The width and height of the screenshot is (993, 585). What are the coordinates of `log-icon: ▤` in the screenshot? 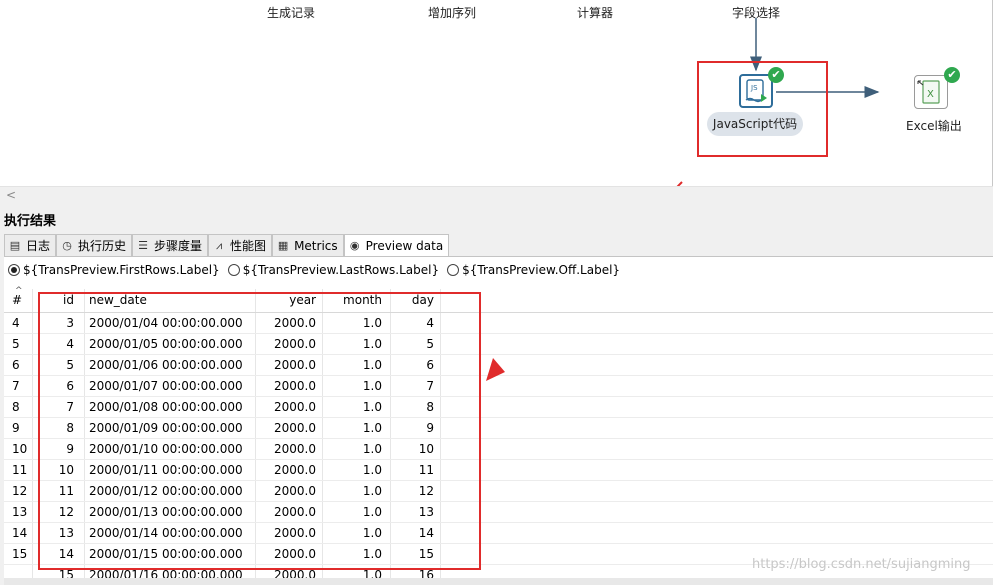 It's located at (15, 245).